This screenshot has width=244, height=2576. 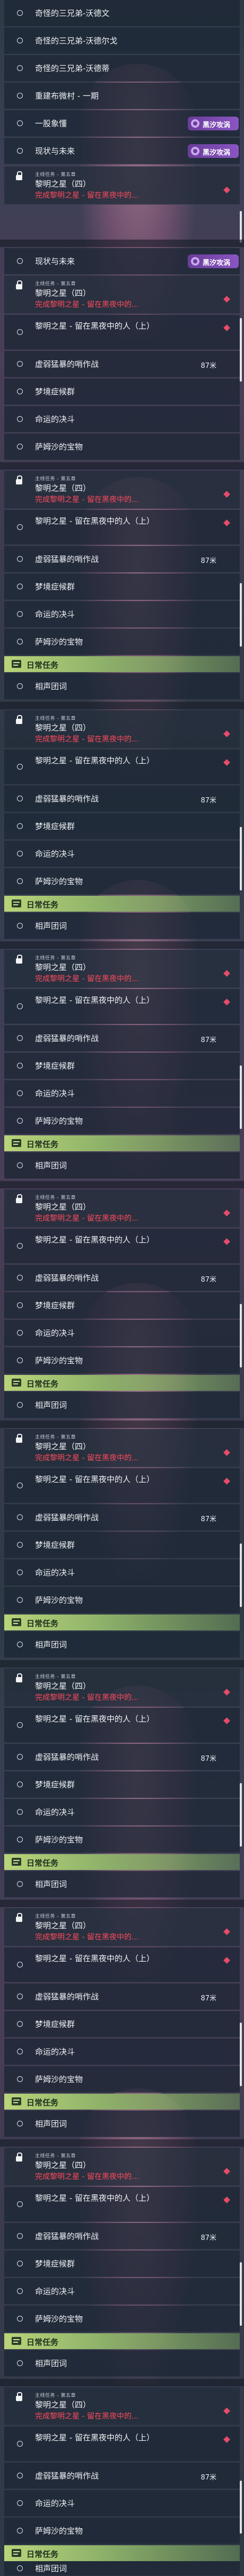 I want to click on list-item: 奇怪的三兄弟-沃德尔戈, so click(x=122, y=41).